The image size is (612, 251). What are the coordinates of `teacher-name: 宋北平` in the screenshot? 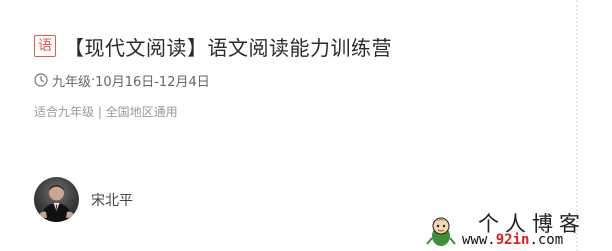 It's located at (112, 200).